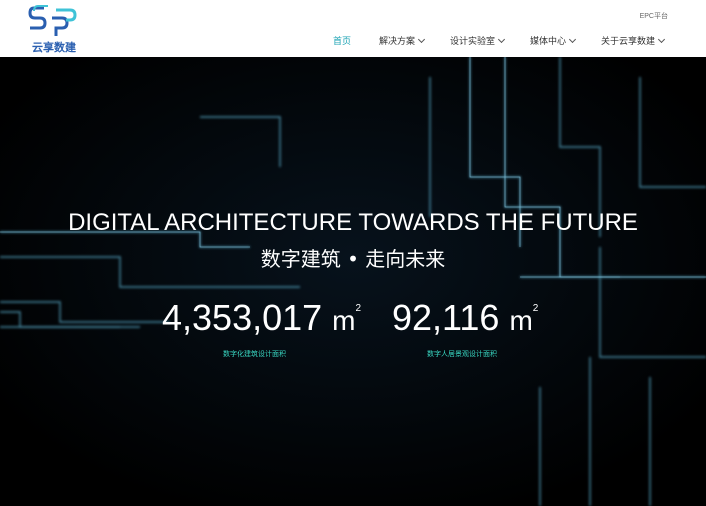 This screenshot has height=506, width=706. I want to click on stat-value: 92,116, so click(446, 317).